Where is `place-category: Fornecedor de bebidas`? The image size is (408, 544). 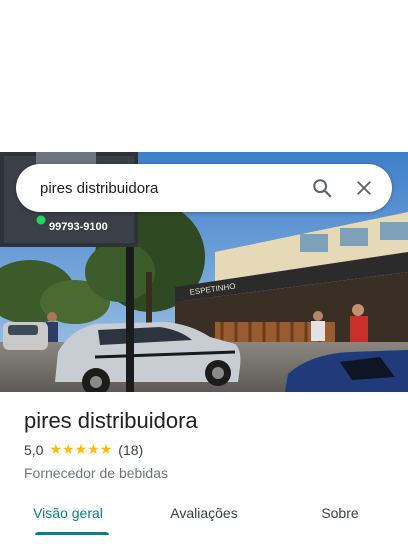 place-category: Fornecedor de bebidas is located at coordinates (209, 473).